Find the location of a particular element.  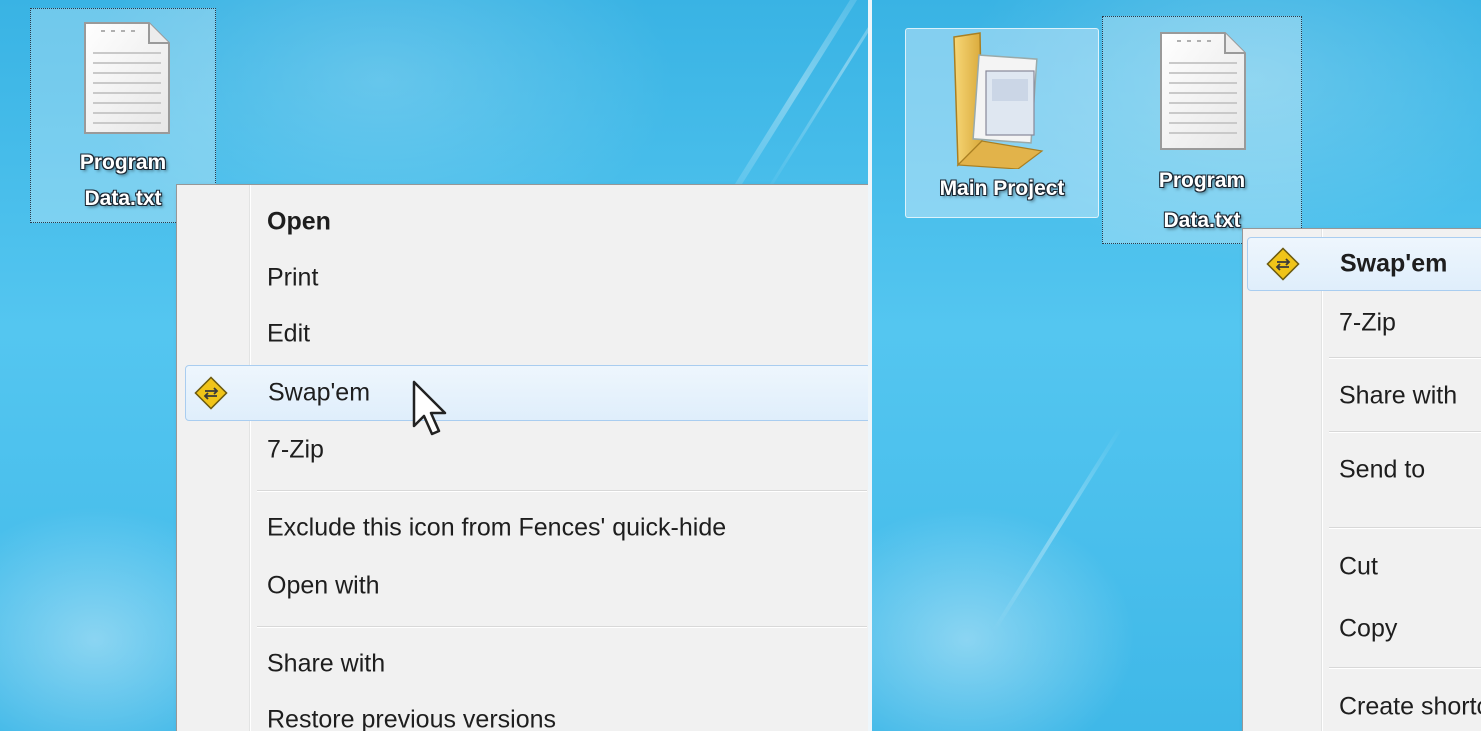

desktop-icon-main-project: Main Project is located at coordinates (1002, 123).